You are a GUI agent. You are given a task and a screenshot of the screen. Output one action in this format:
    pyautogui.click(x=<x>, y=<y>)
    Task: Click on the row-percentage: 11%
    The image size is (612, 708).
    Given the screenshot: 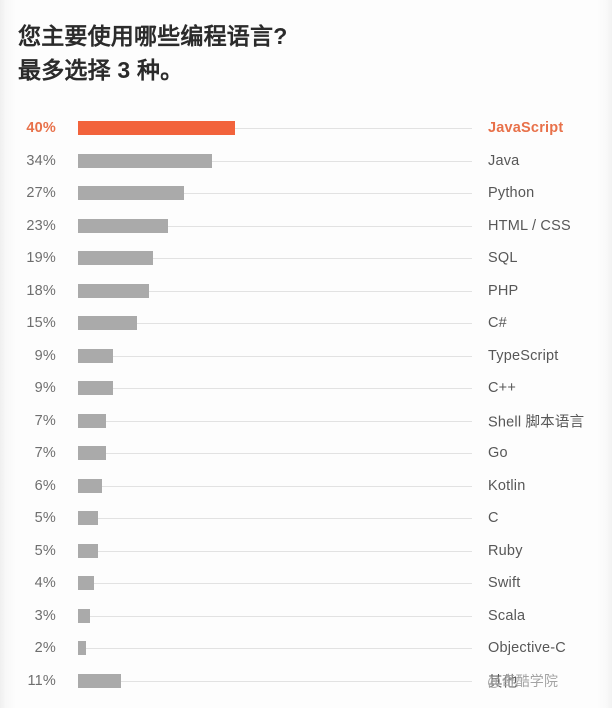 What is the action you would take?
    pyautogui.click(x=41, y=680)
    